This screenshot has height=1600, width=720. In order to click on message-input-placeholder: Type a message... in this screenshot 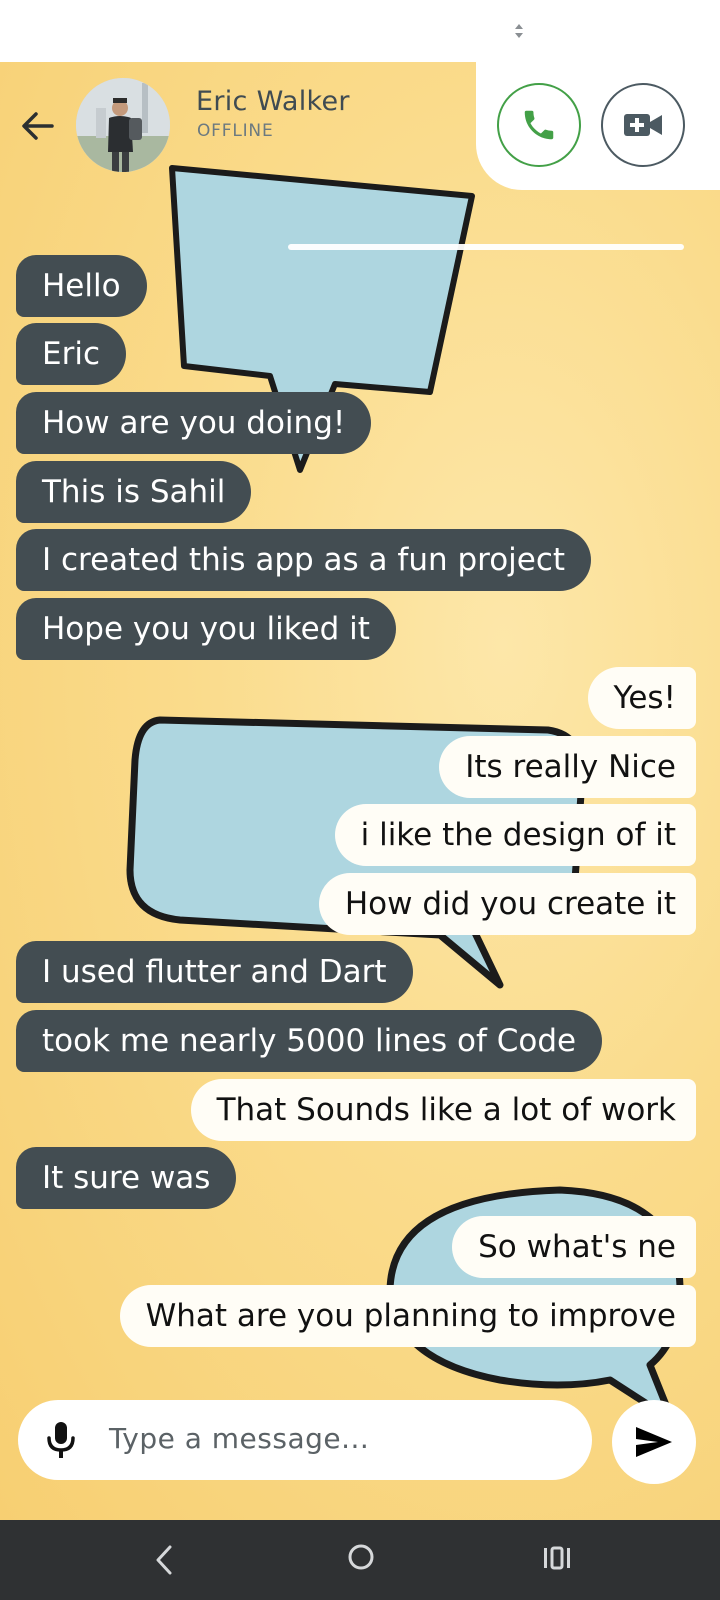, I will do `click(239, 1438)`.